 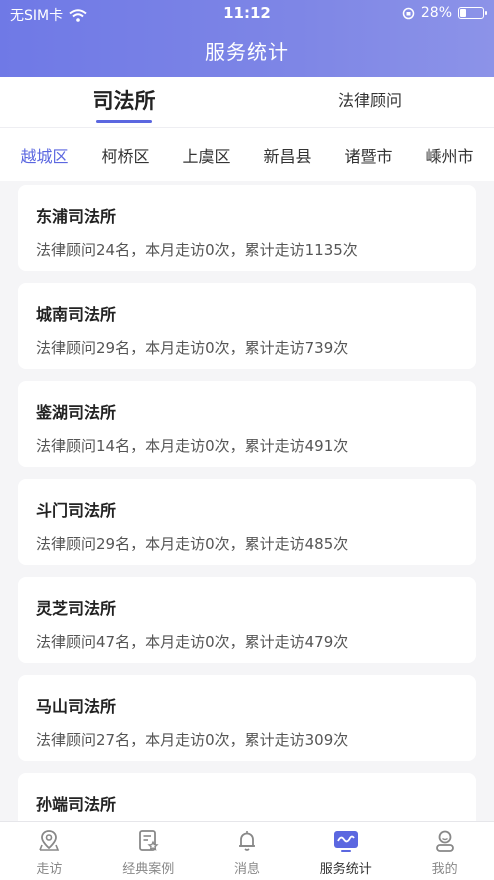 What do you see at coordinates (368, 155) in the screenshot?
I see `district-tab-zhuji: 诸暨市` at bounding box center [368, 155].